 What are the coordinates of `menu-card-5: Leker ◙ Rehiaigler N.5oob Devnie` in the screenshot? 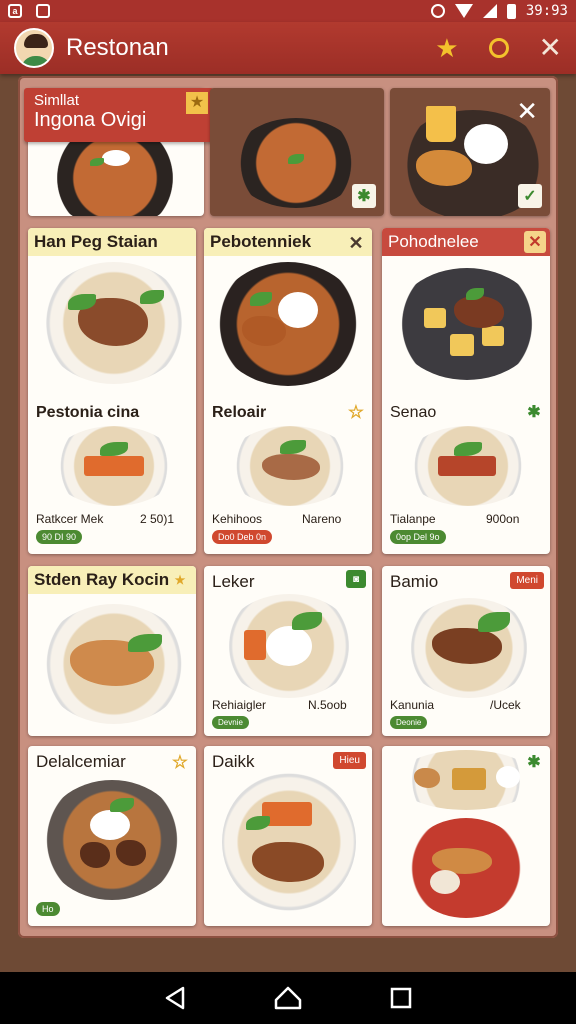 It's located at (288, 651).